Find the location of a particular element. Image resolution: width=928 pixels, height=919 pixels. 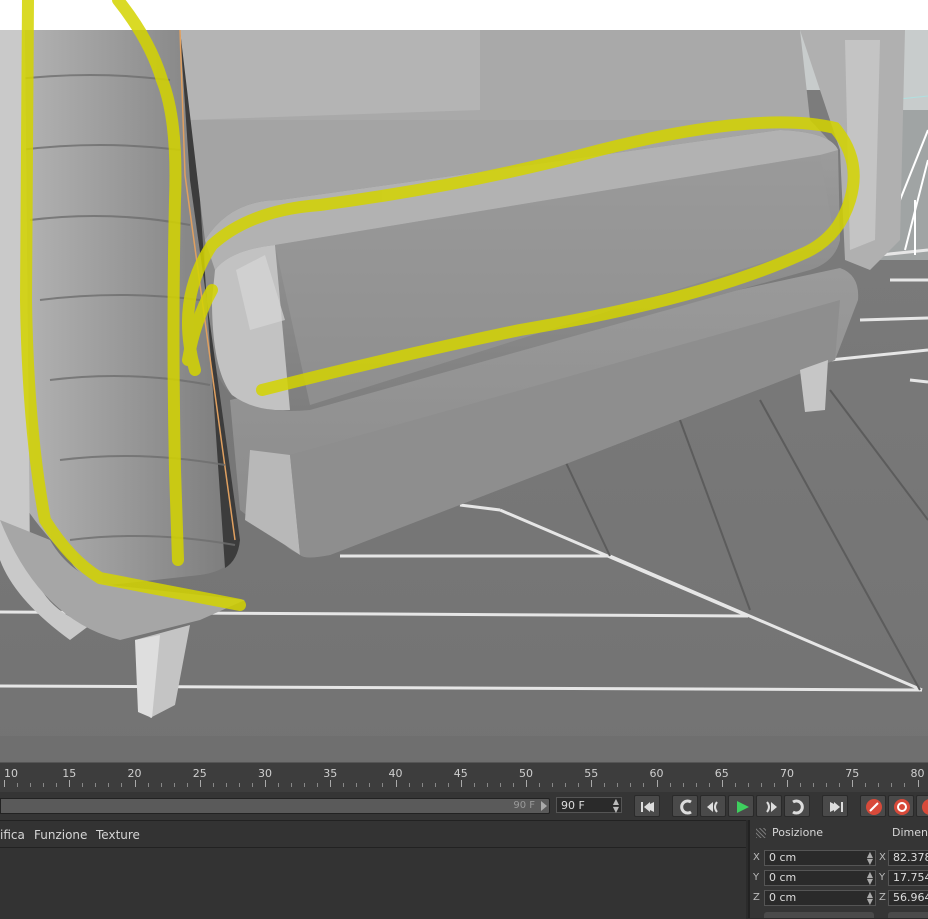

timeline-tick-label: 40 is located at coordinates (395, 773).